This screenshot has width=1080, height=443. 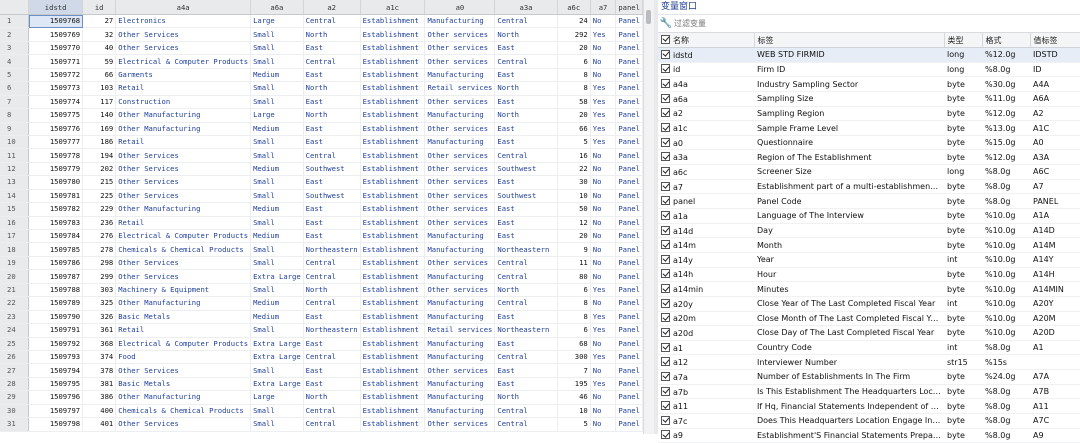 What do you see at coordinates (56, 34) in the screenshot?
I see `table-cell: 1509769` at bounding box center [56, 34].